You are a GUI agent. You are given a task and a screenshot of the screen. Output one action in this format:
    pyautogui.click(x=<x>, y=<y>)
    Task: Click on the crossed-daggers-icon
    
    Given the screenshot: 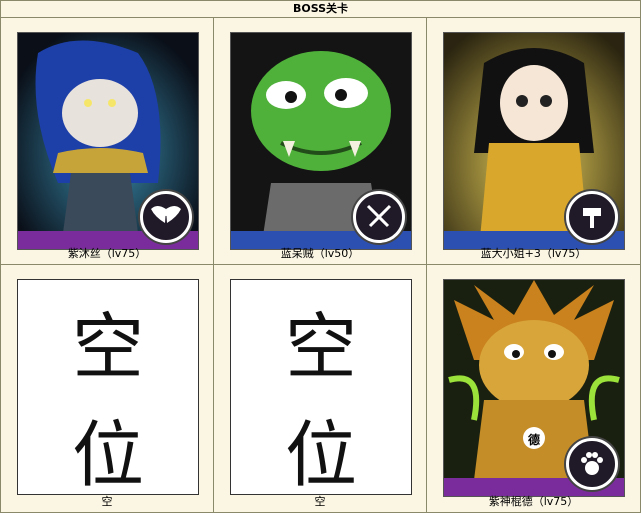 What is the action you would take?
    pyautogui.click(x=379, y=217)
    